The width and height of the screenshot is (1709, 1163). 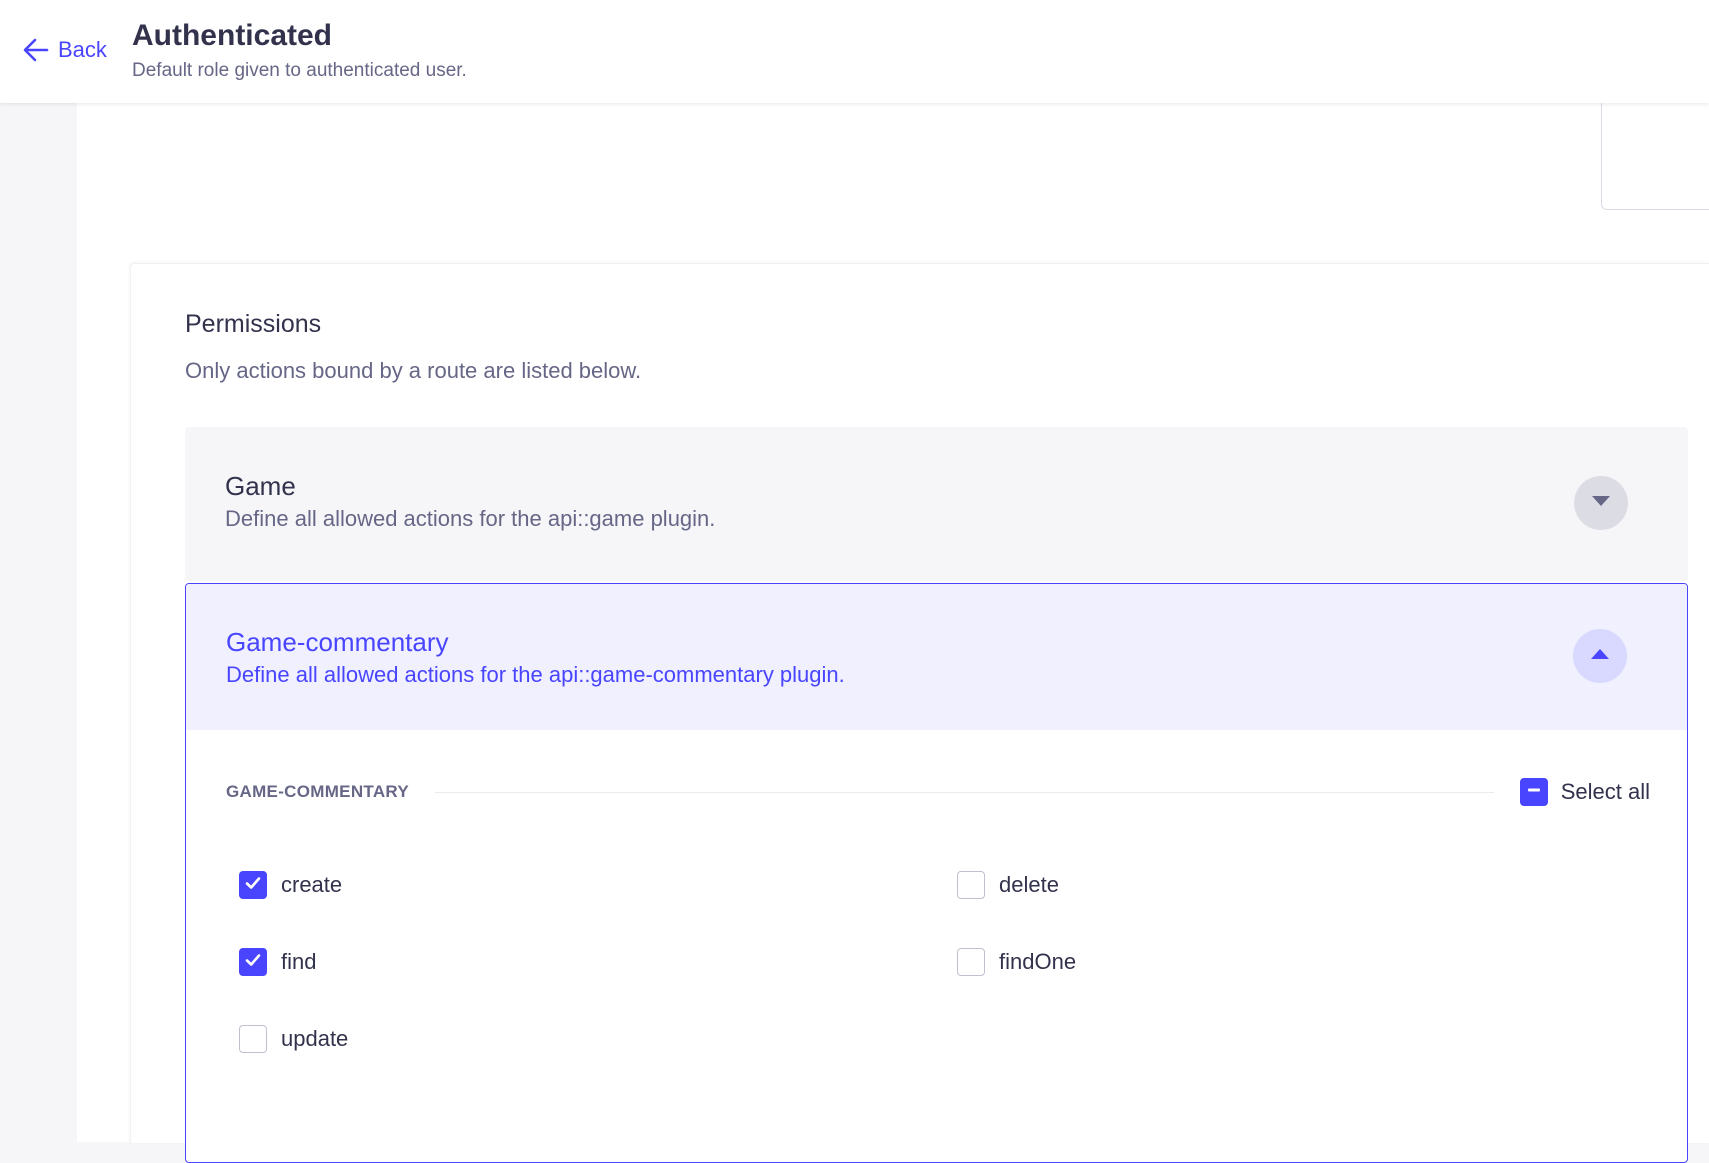 I want to click on page-title: Authenticated, so click(x=232, y=35).